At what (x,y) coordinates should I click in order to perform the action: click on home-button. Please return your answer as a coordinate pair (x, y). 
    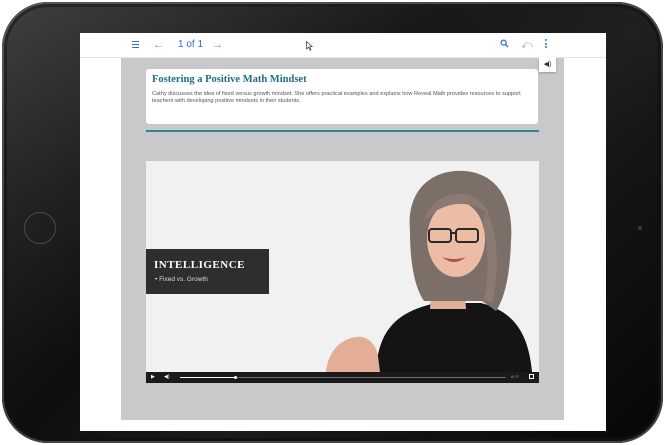
    Looking at the image, I should click on (40, 228).